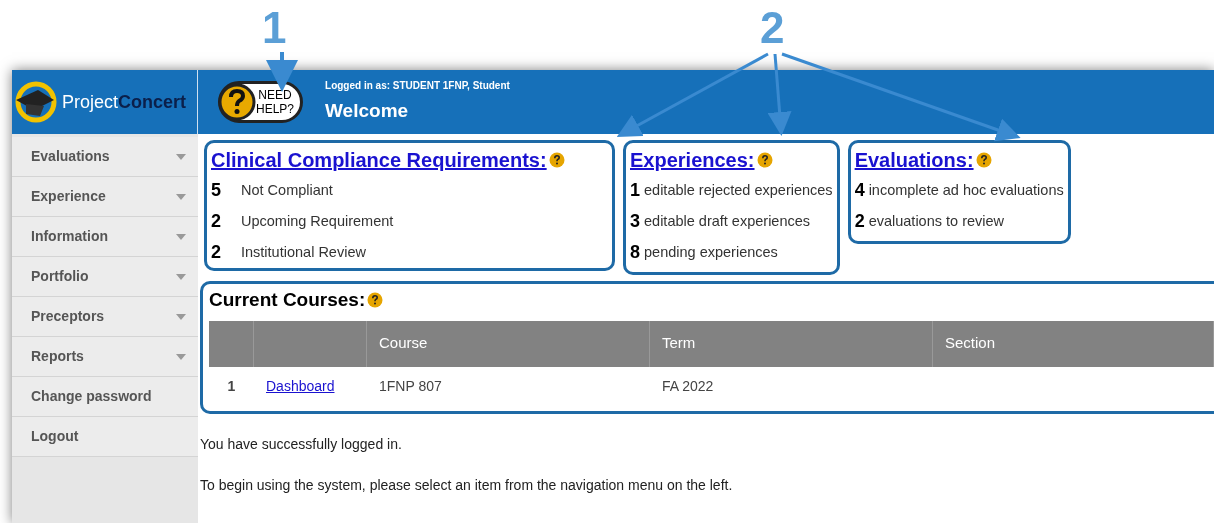 This screenshot has height=523, width=1214. I want to click on summary-text: Upcoming Requirement, so click(317, 221).